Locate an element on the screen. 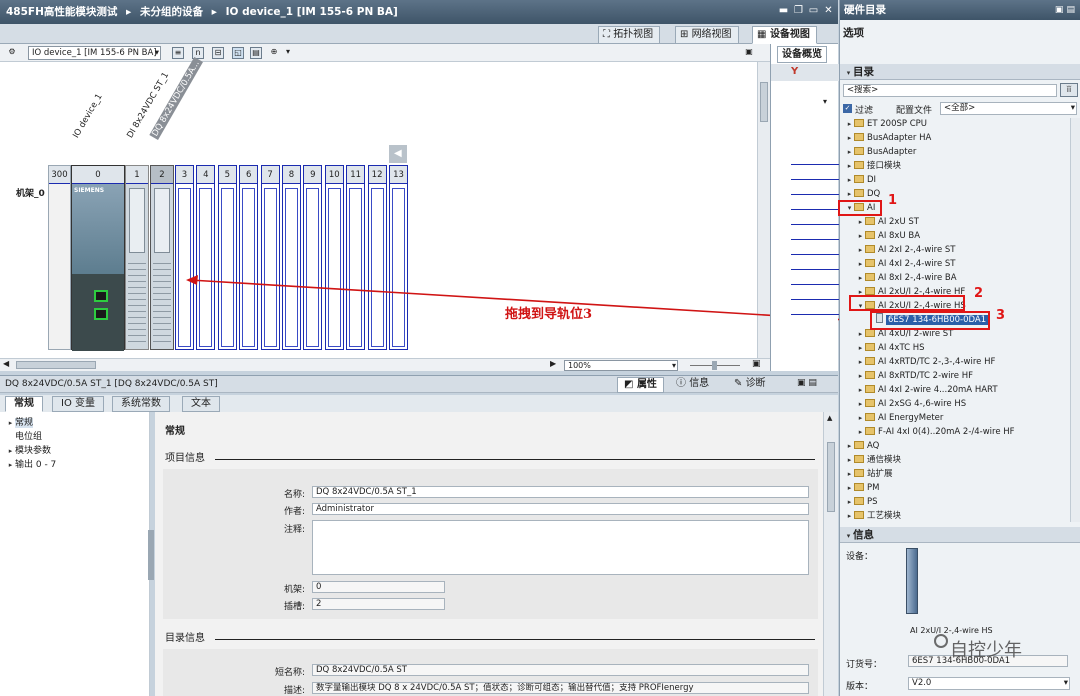  rack-slot-4: 4 is located at coordinates (206, 257).